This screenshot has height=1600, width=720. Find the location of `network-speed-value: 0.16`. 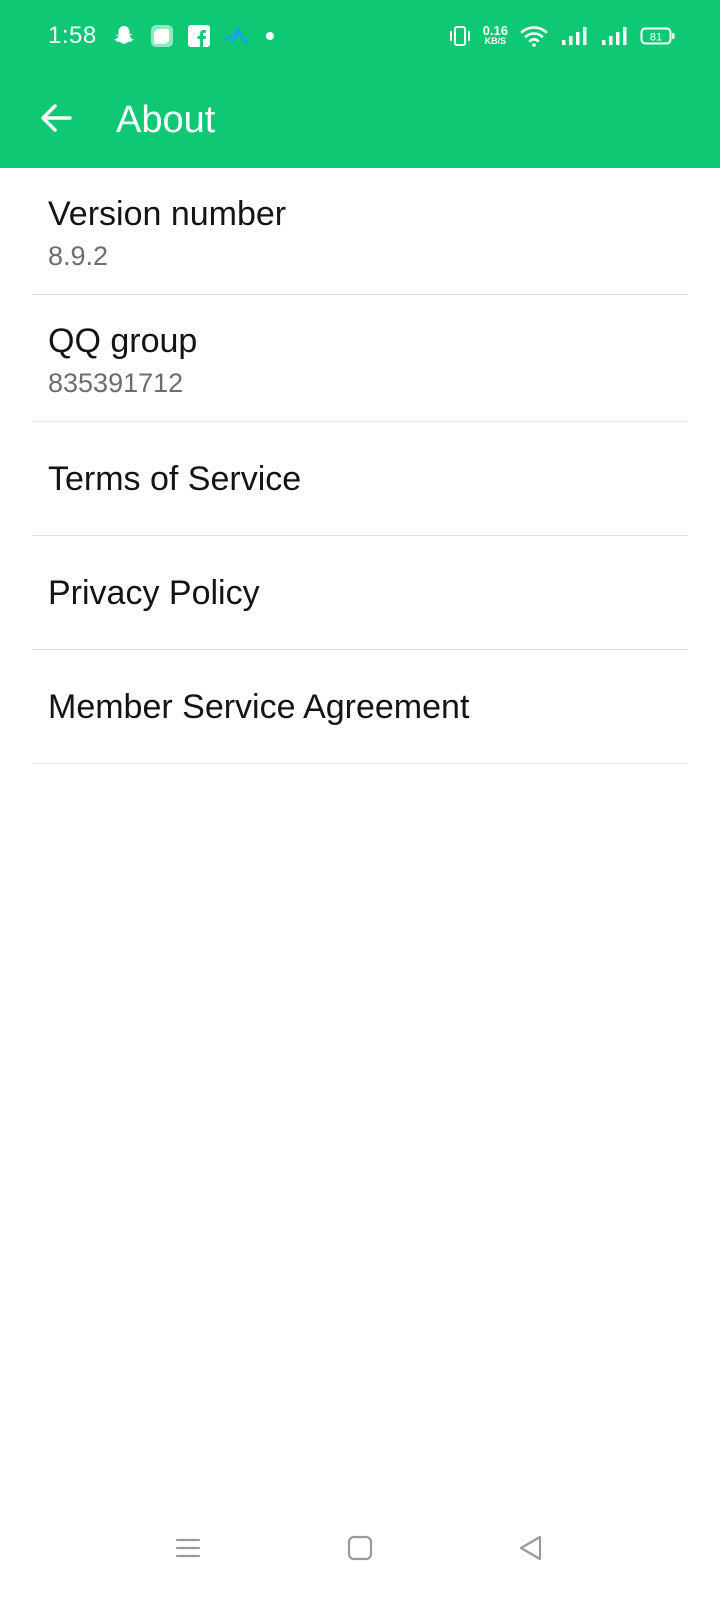

network-speed-value: 0.16 is located at coordinates (495, 30).